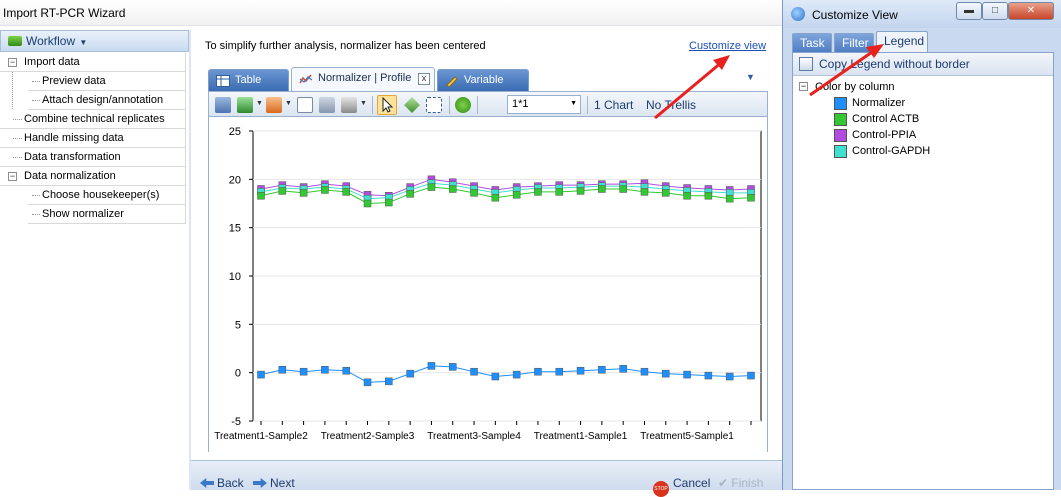 The width and height of the screenshot is (1061, 497). Describe the element at coordinates (969, 11) in the screenshot. I see `minimize-button: ▬` at that location.